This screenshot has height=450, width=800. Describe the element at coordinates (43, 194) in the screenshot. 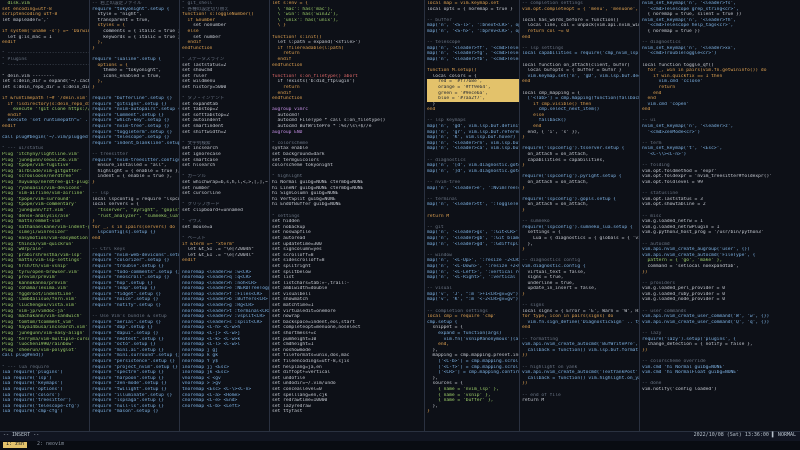

I see `code-line: Plug 'vim-airline/vim-airline'` at that location.